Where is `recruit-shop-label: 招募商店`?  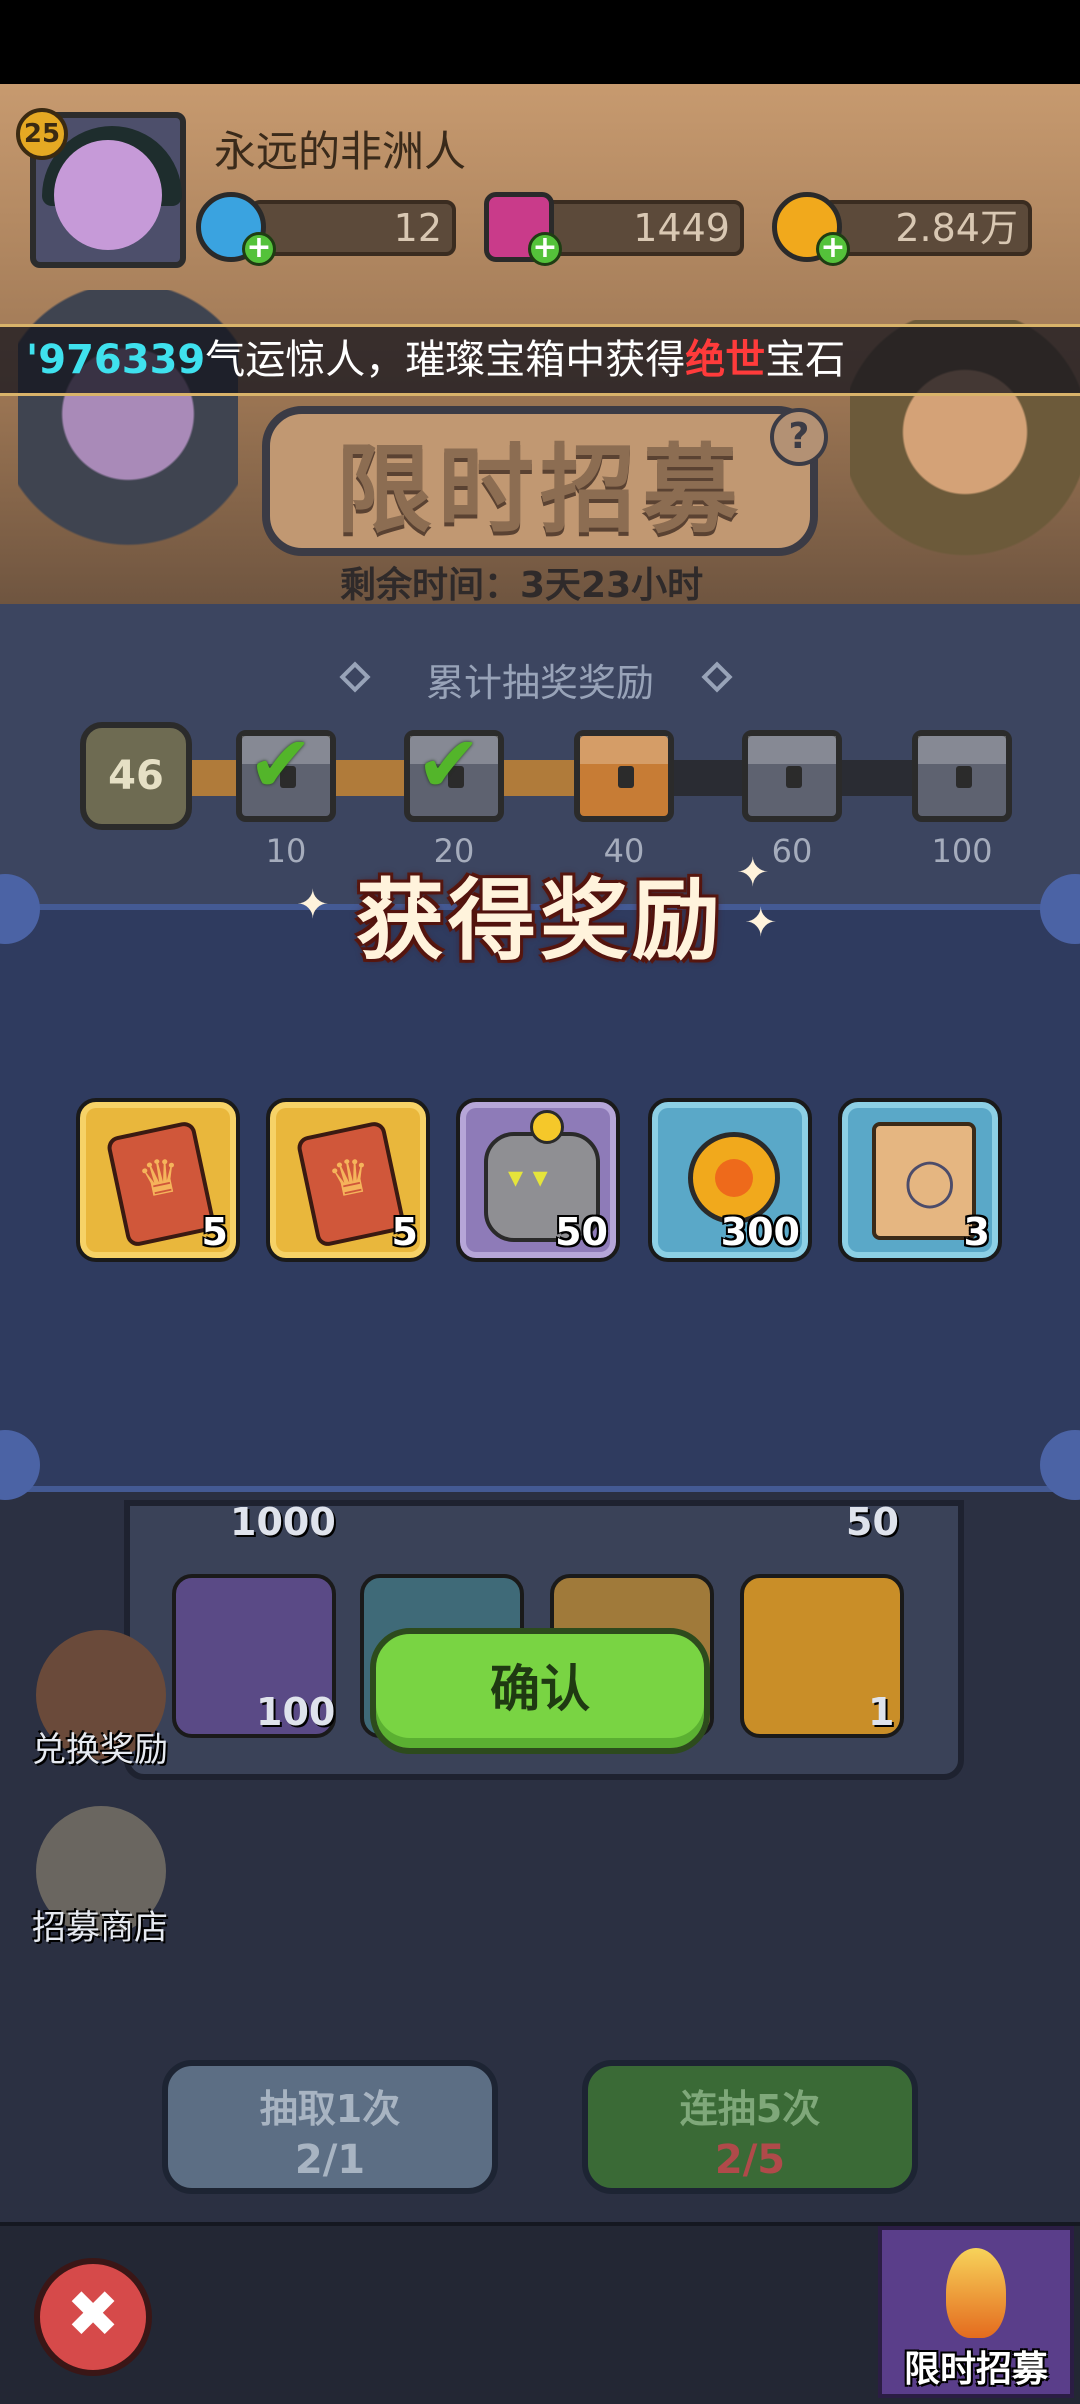 recruit-shop-label: 招募商店 is located at coordinates (100, 1928).